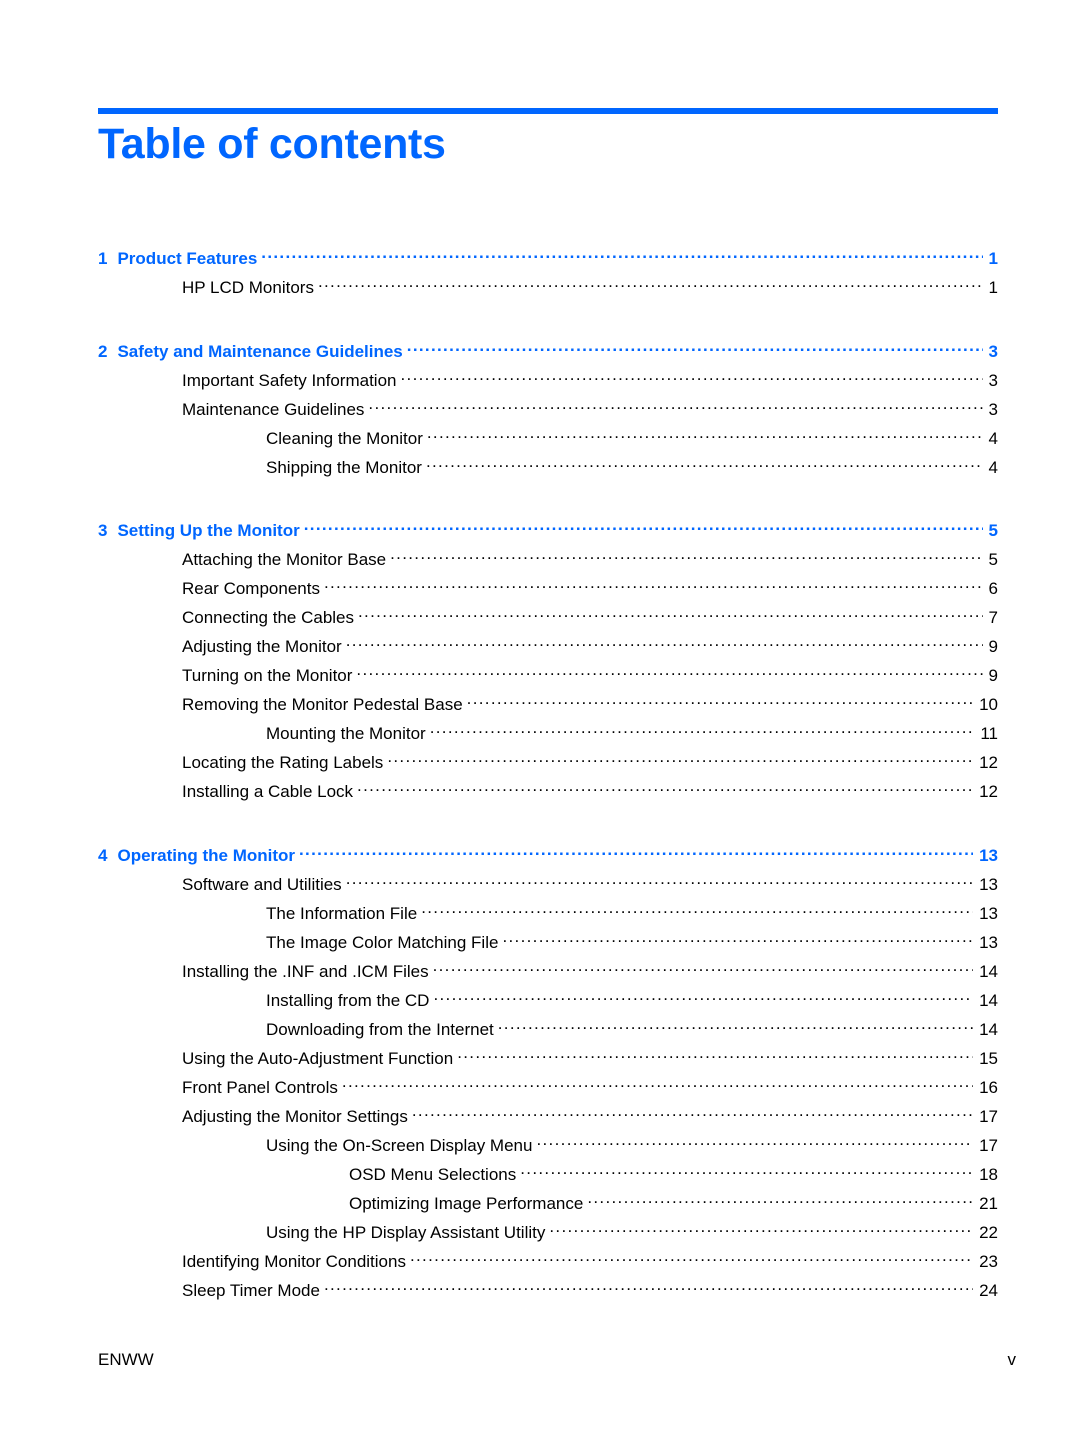 This screenshot has height=1437, width=1080. What do you see at coordinates (548, 1142) in the screenshot?
I see `toc-entry: Using the On-Screen Display Menu 17` at bounding box center [548, 1142].